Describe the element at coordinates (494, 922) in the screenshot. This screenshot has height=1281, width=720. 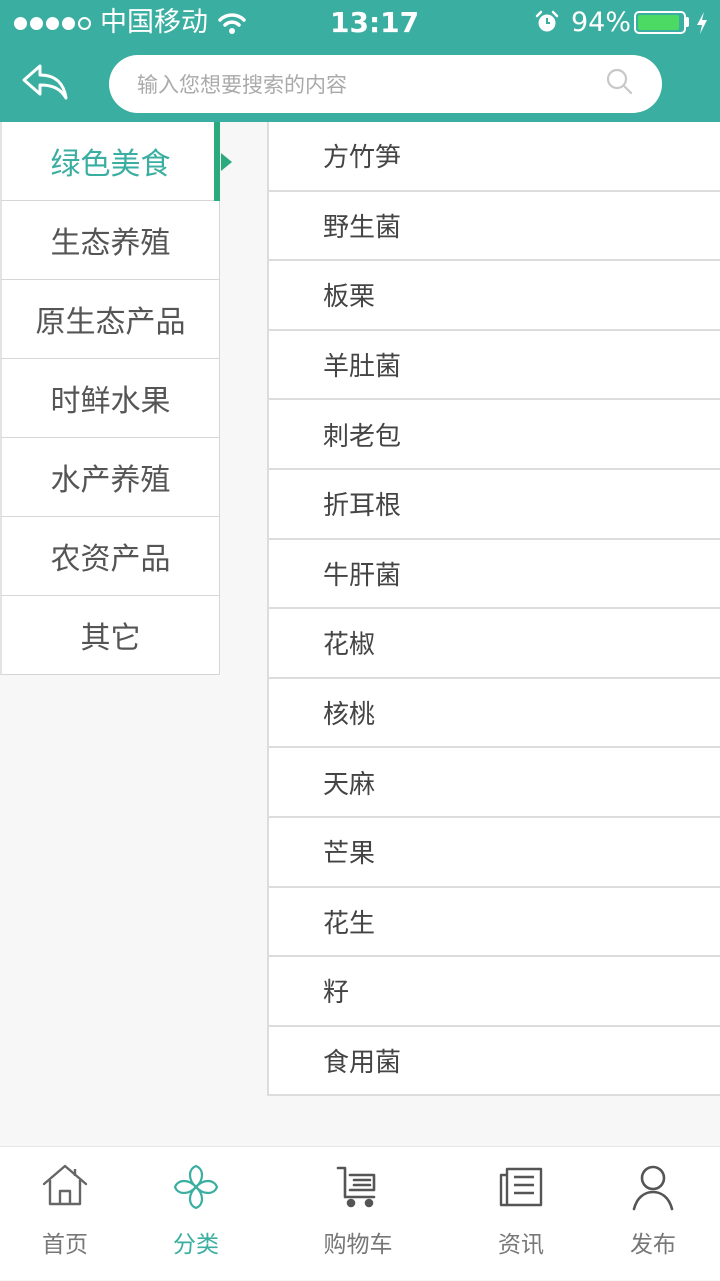
I see `list-item: 花生` at that location.